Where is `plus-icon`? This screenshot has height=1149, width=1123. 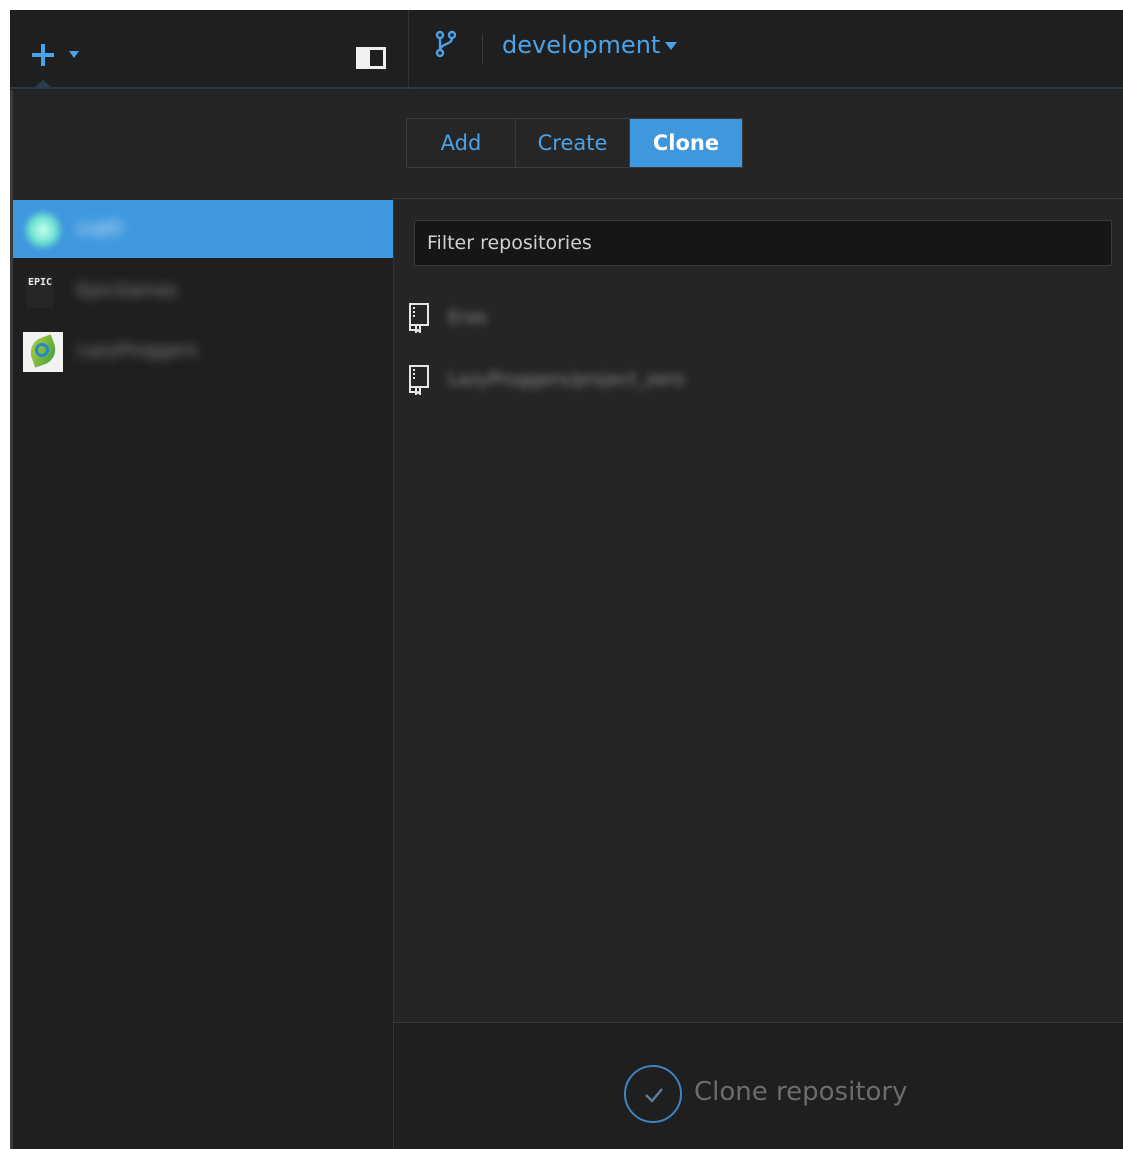
plus-icon is located at coordinates (43, 55).